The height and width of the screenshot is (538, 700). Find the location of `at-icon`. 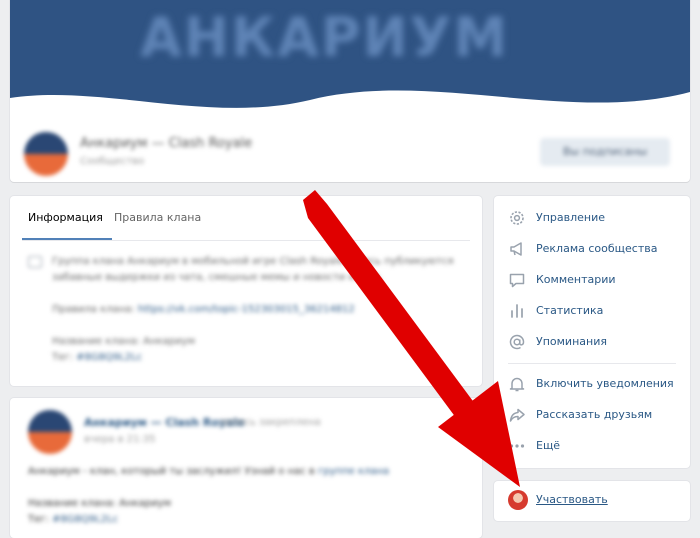

at-icon is located at coordinates (517, 342).